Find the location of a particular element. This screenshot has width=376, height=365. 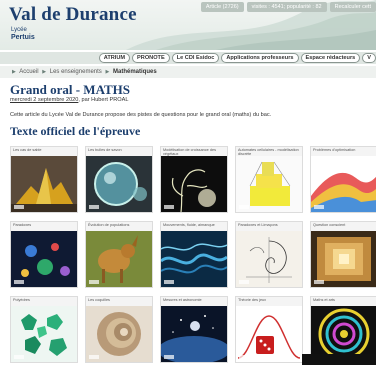

card-caption: Maths et arts is located at coordinates (324, 300).